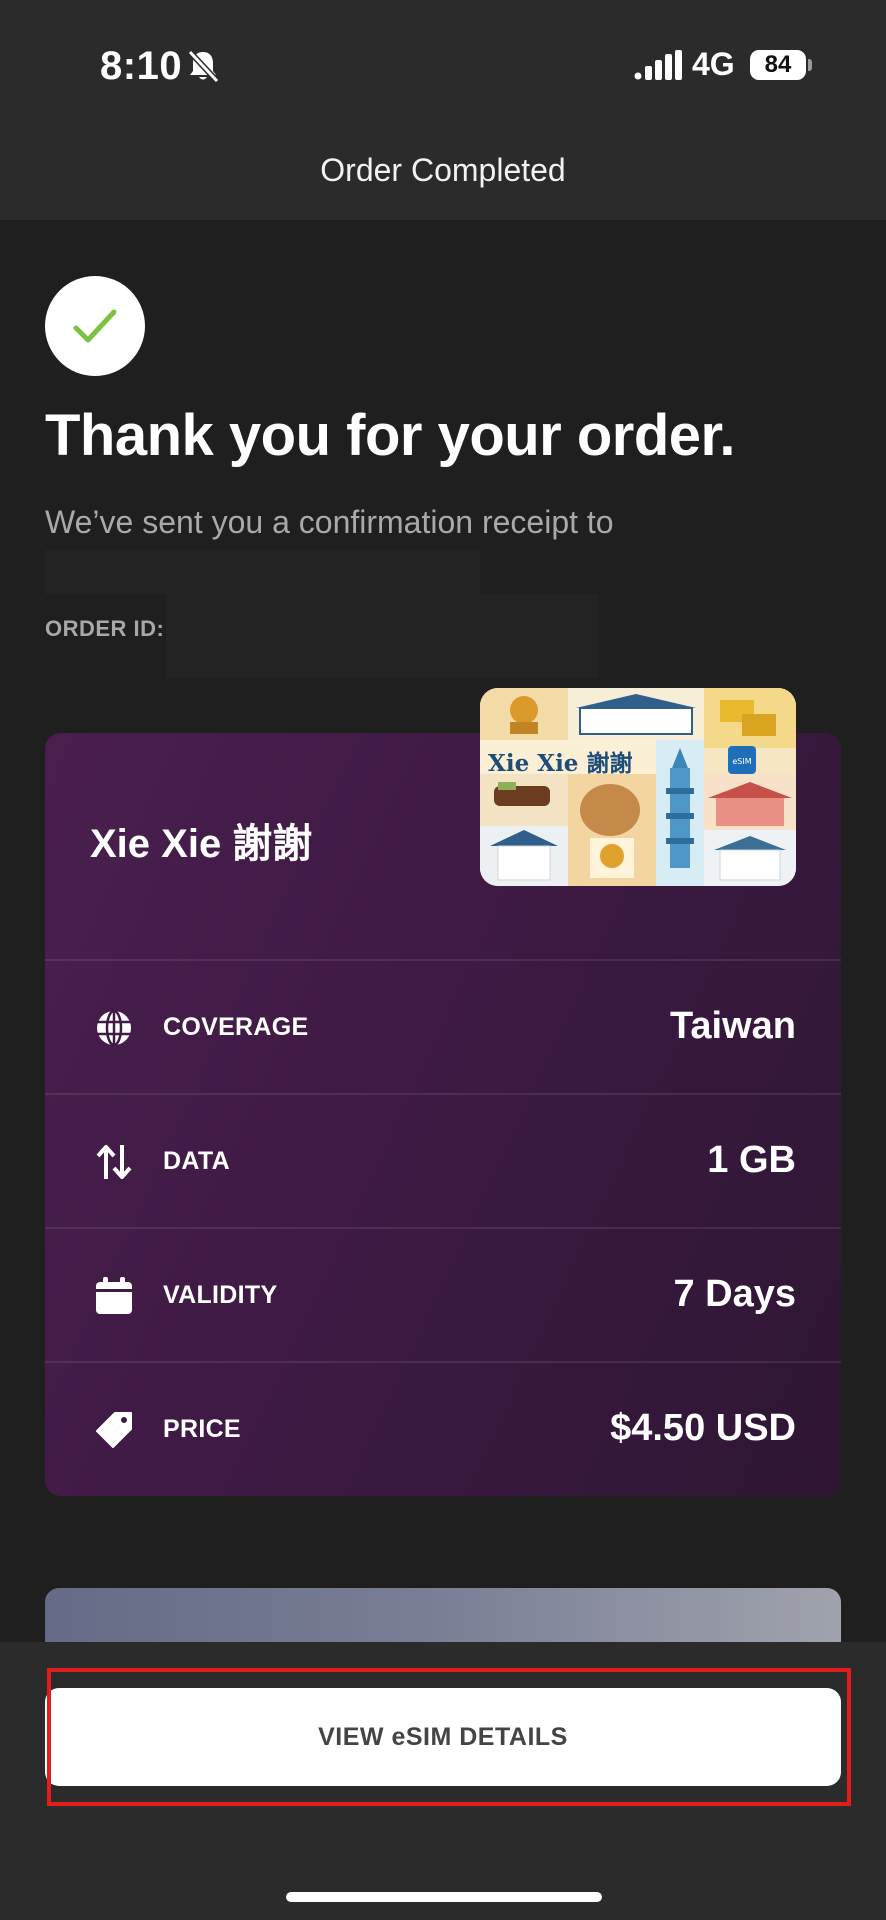 This screenshot has height=1920, width=886. I want to click on esim-card-image: eSIM Xie Xie 謝謝, so click(638, 787).